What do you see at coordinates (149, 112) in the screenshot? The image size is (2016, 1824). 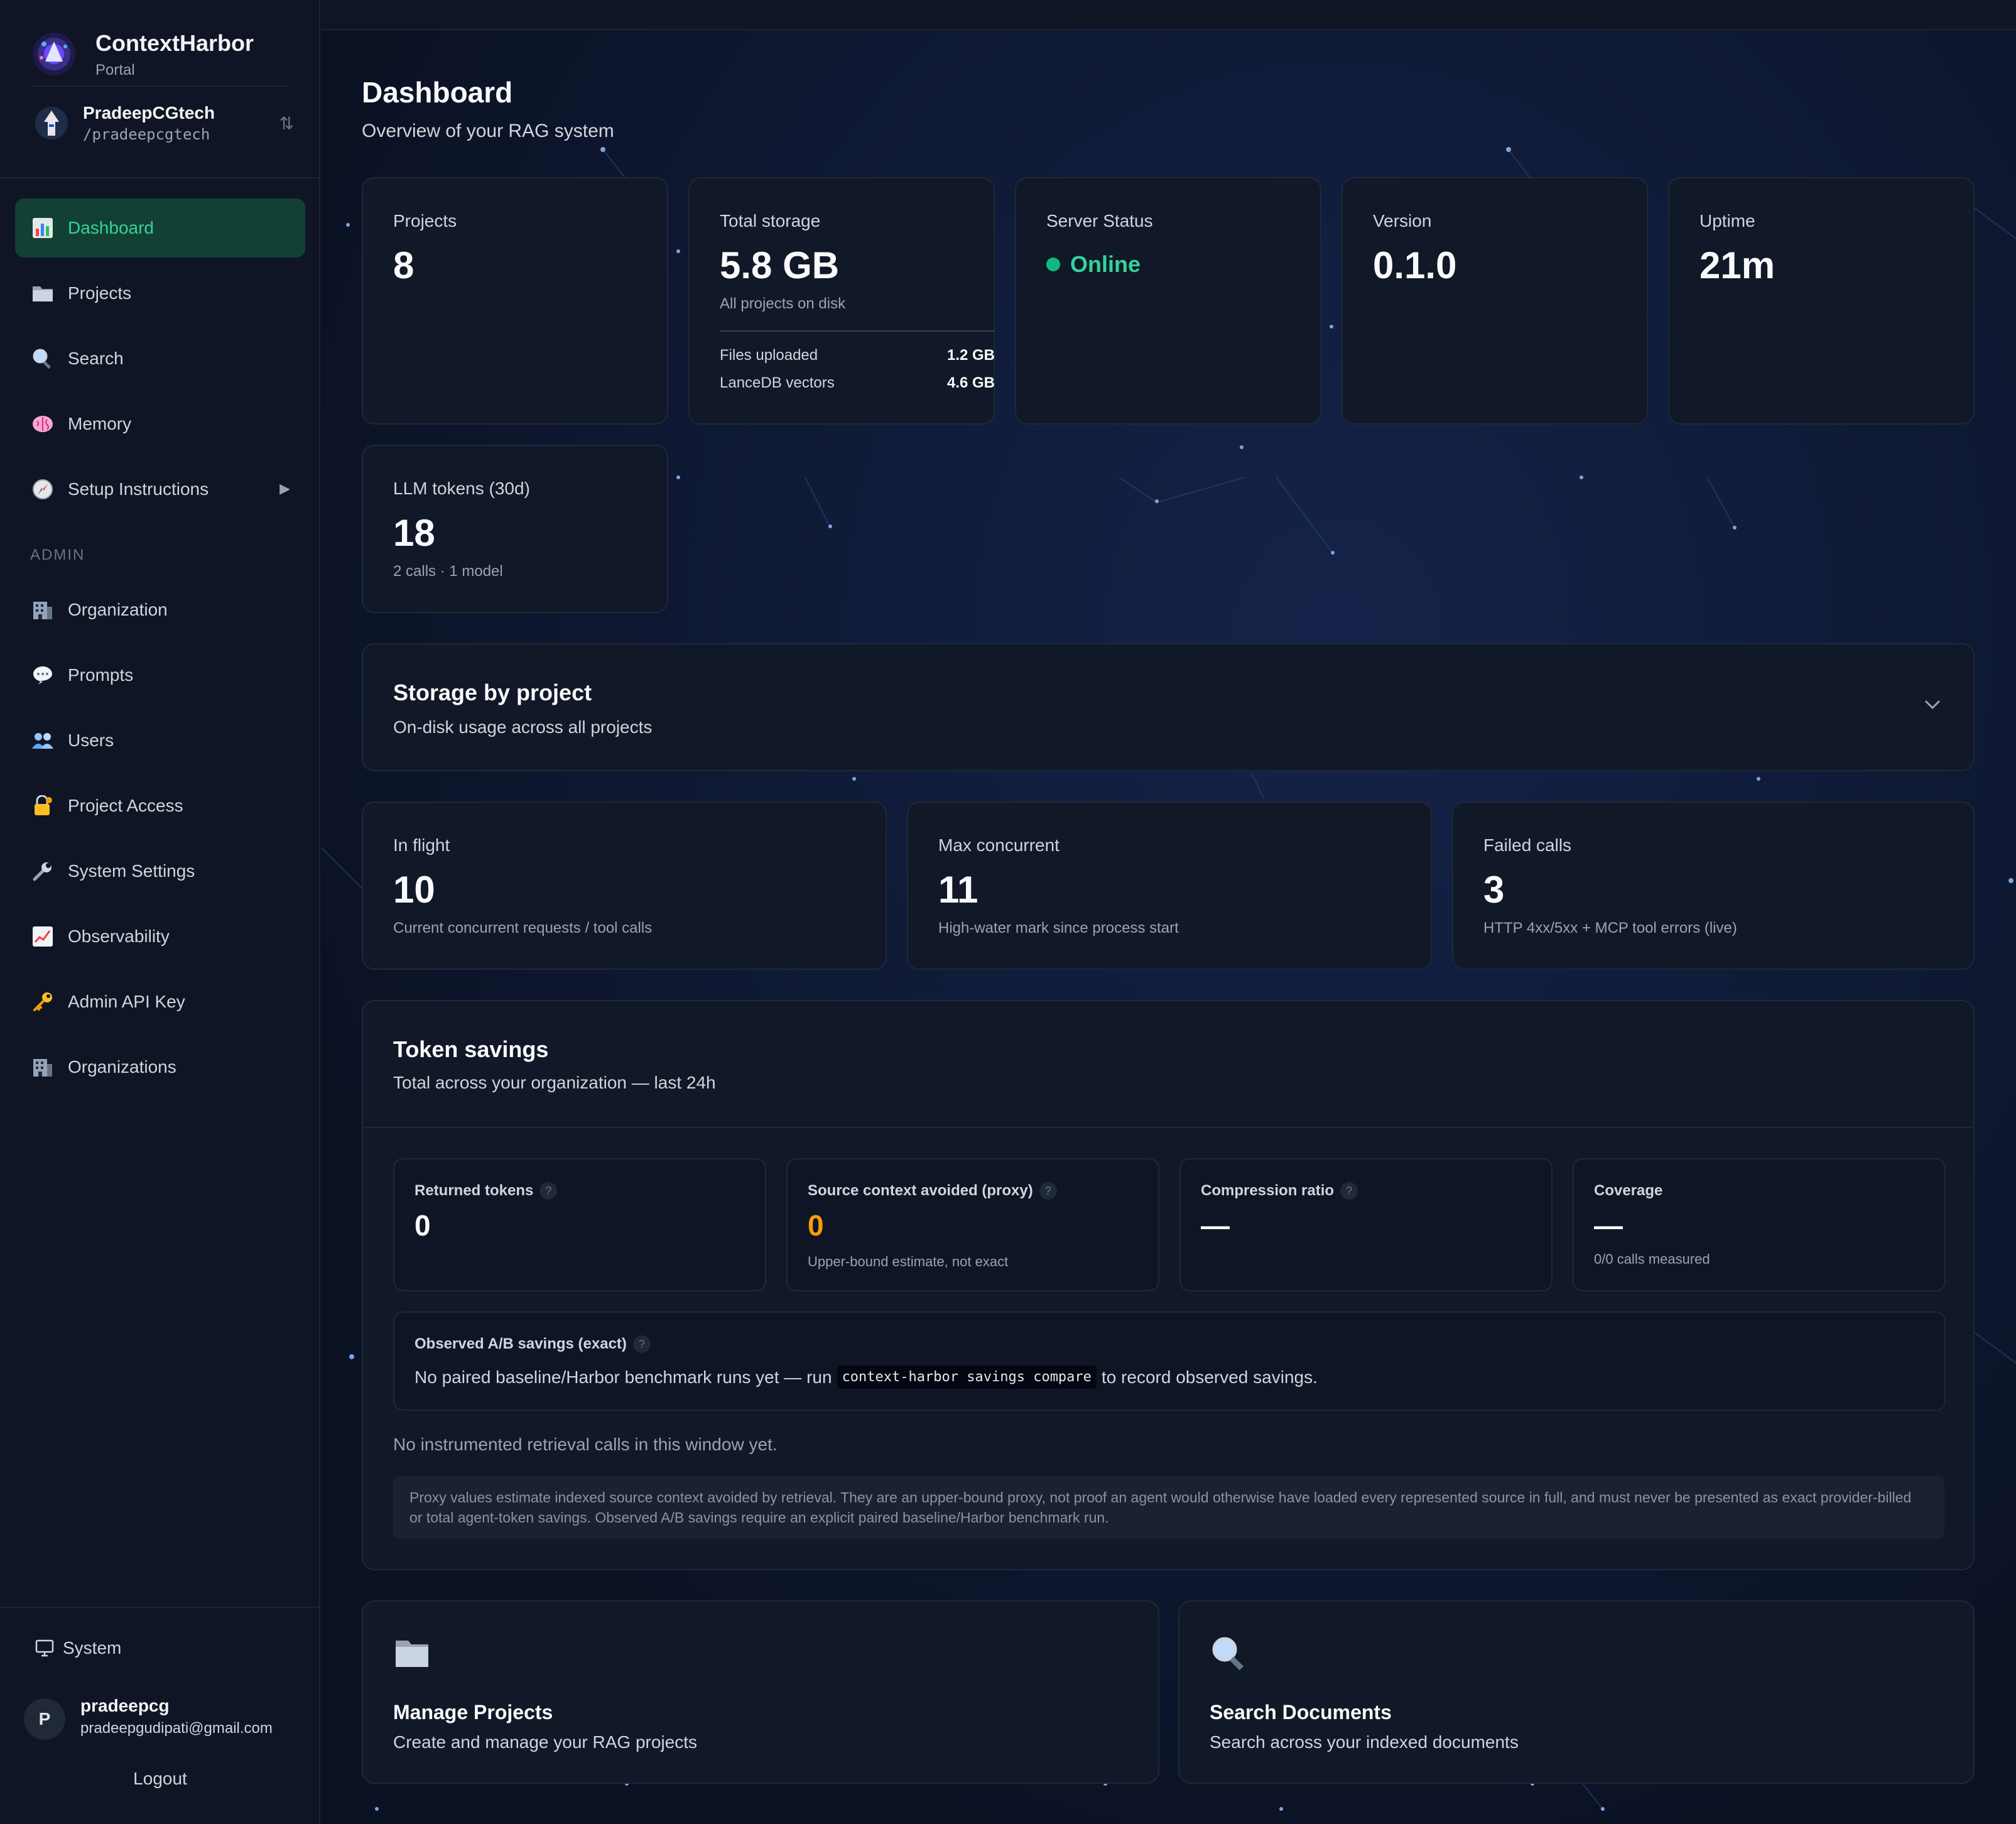 I see `account-name: PradeepCGtech` at bounding box center [149, 112].